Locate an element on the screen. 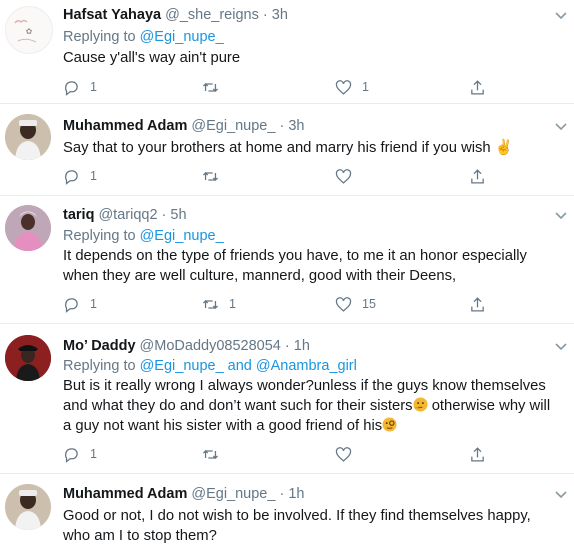 This screenshot has width=574, height=551. tweet-actions: 1 1 15 is located at coordinates (293, 304).